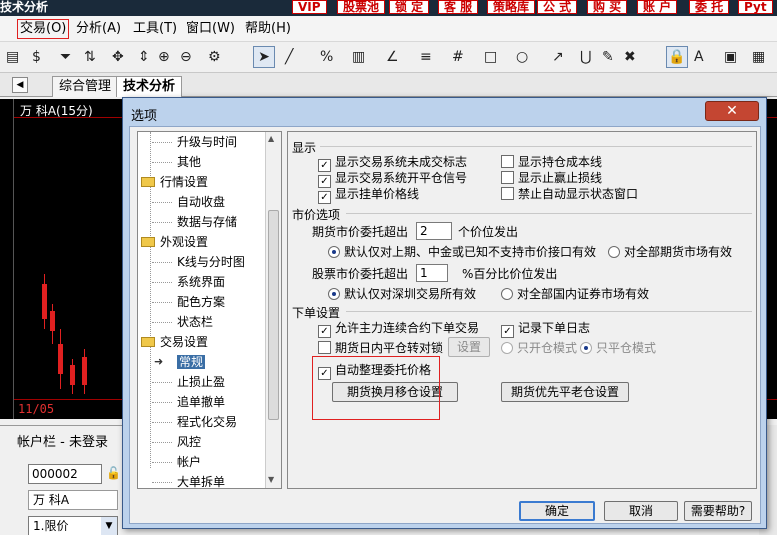 The width and height of the screenshot is (777, 535). I want to click on line-tool-icon: ╱, so click(289, 57).